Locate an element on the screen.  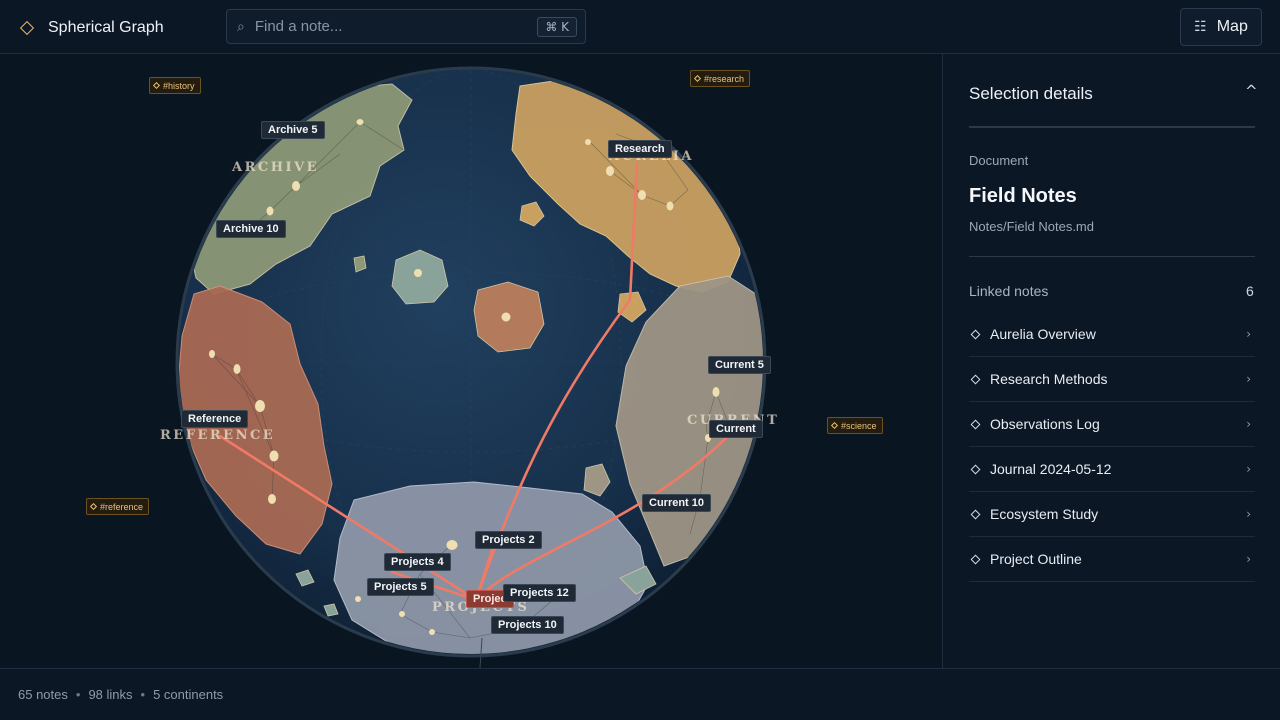
tag-reference: #reference is located at coordinates (118, 506).